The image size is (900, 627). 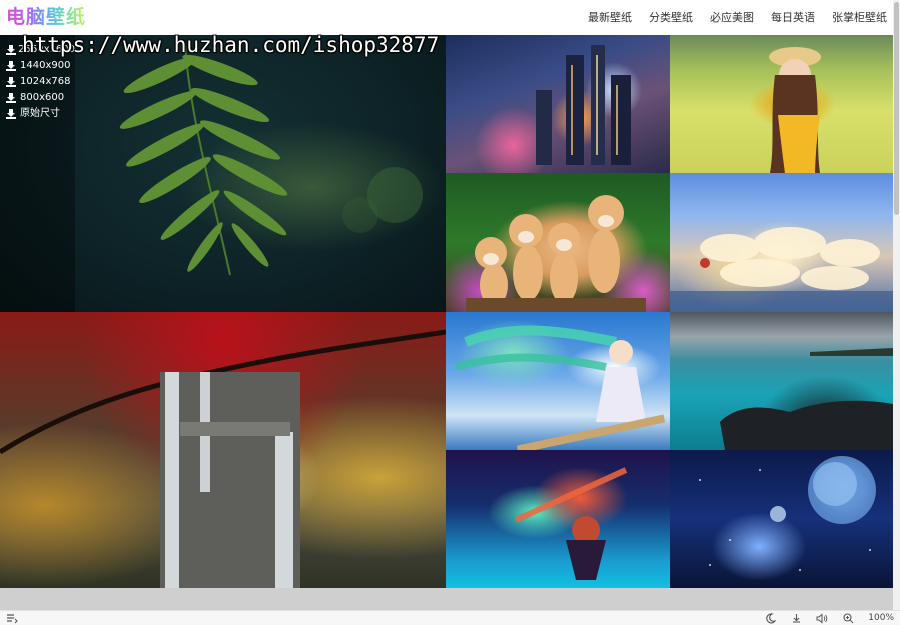 What do you see at coordinates (806, 399) in the screenshot?
I see `sea-rocks-graphic` at bounding box center [806, 399].